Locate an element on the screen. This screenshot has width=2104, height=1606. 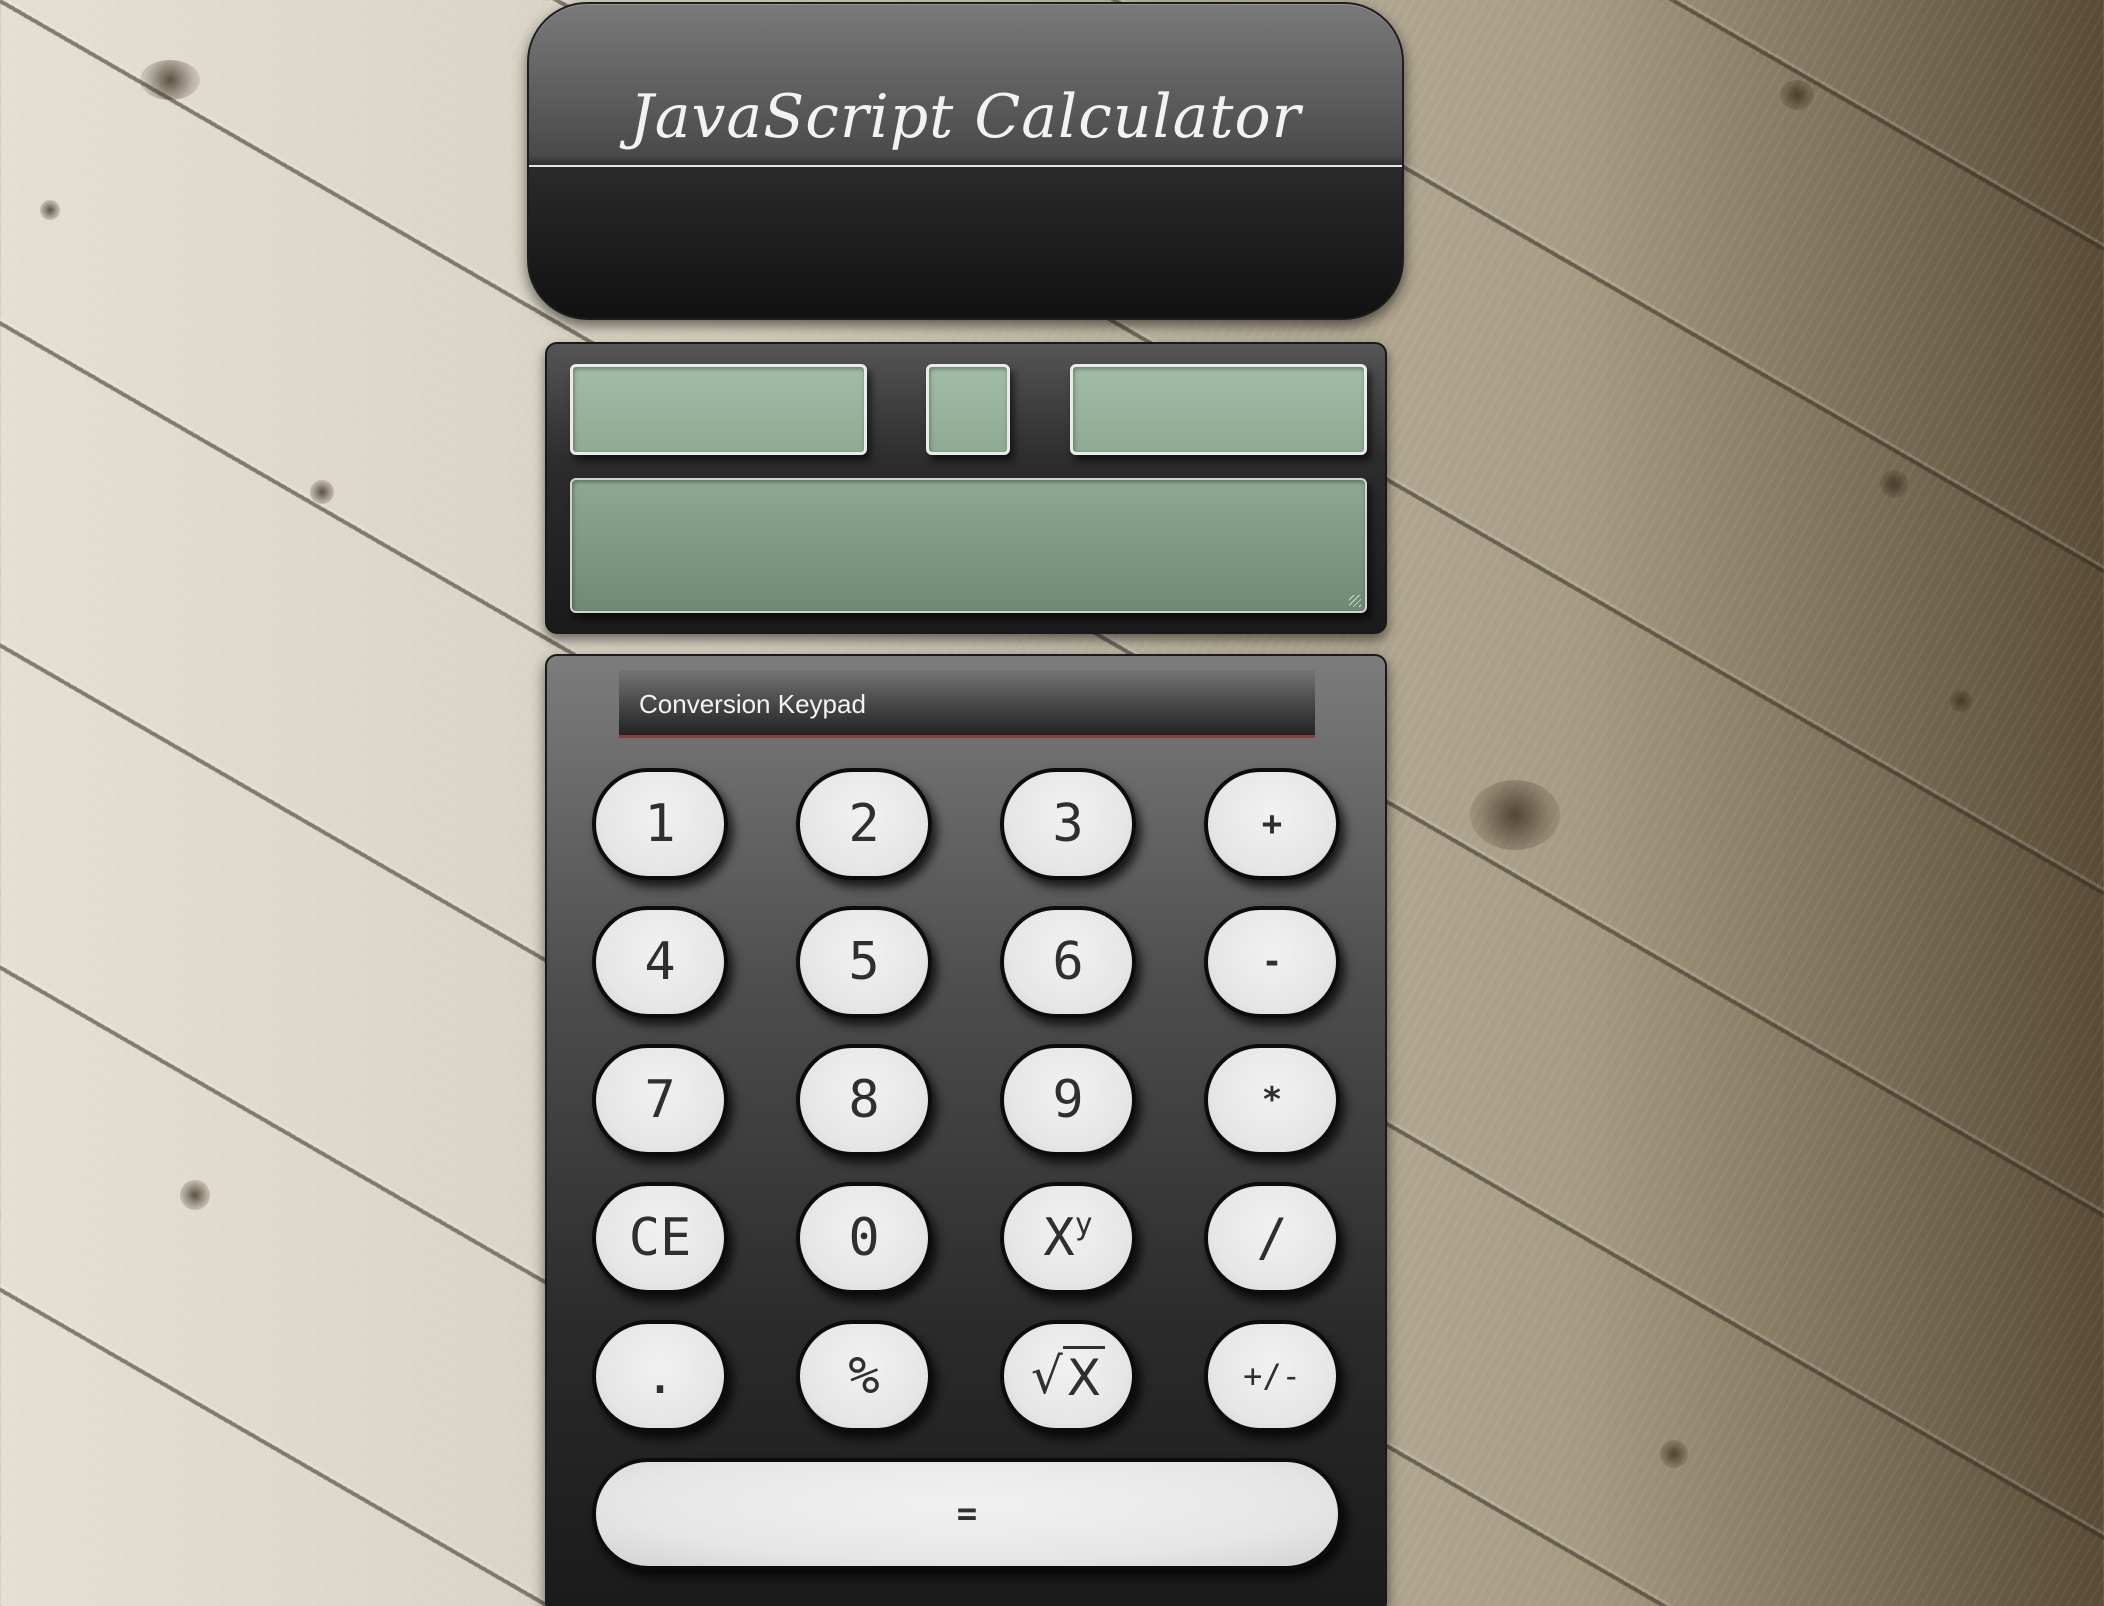
operator-display is located at coordinates (968, 409).